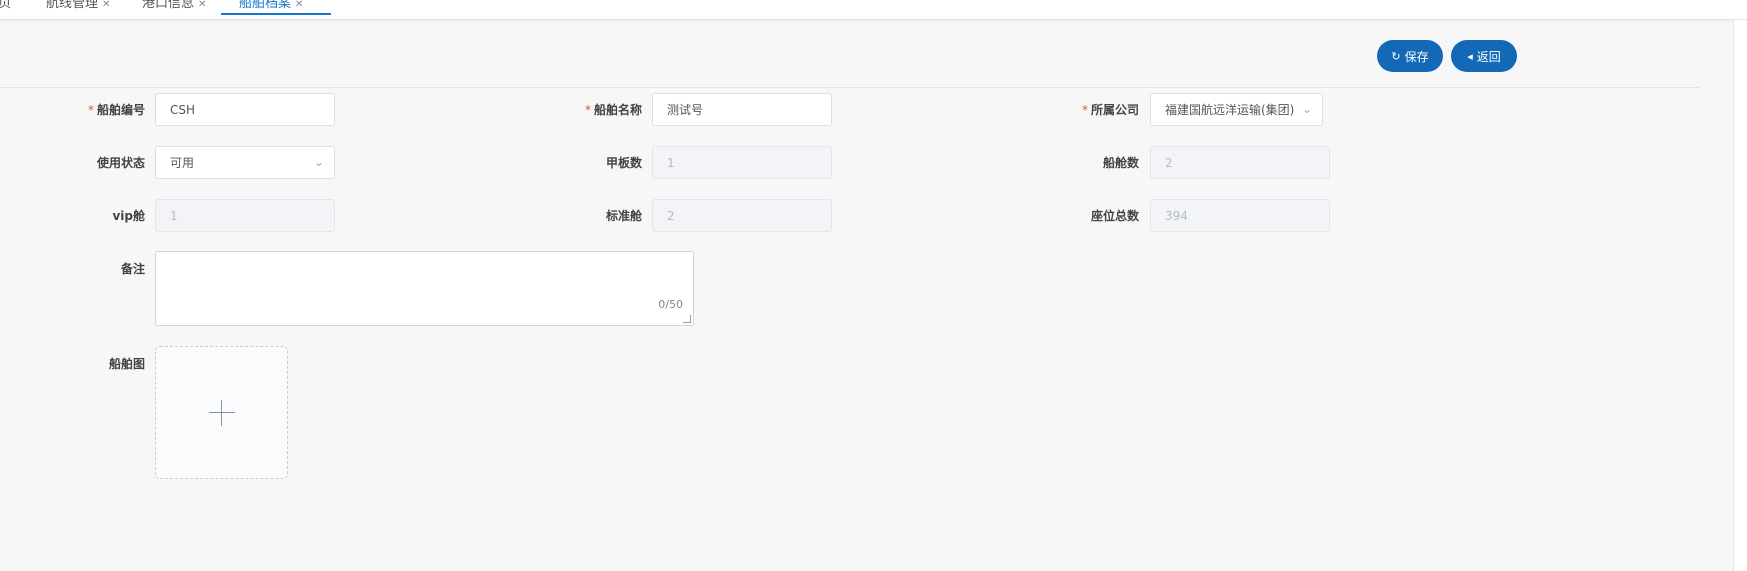  What do you see at coordinates (1114, 216) in the screenshot?
I see `label-text: 座位总数` at bounding box center [1114, 216].